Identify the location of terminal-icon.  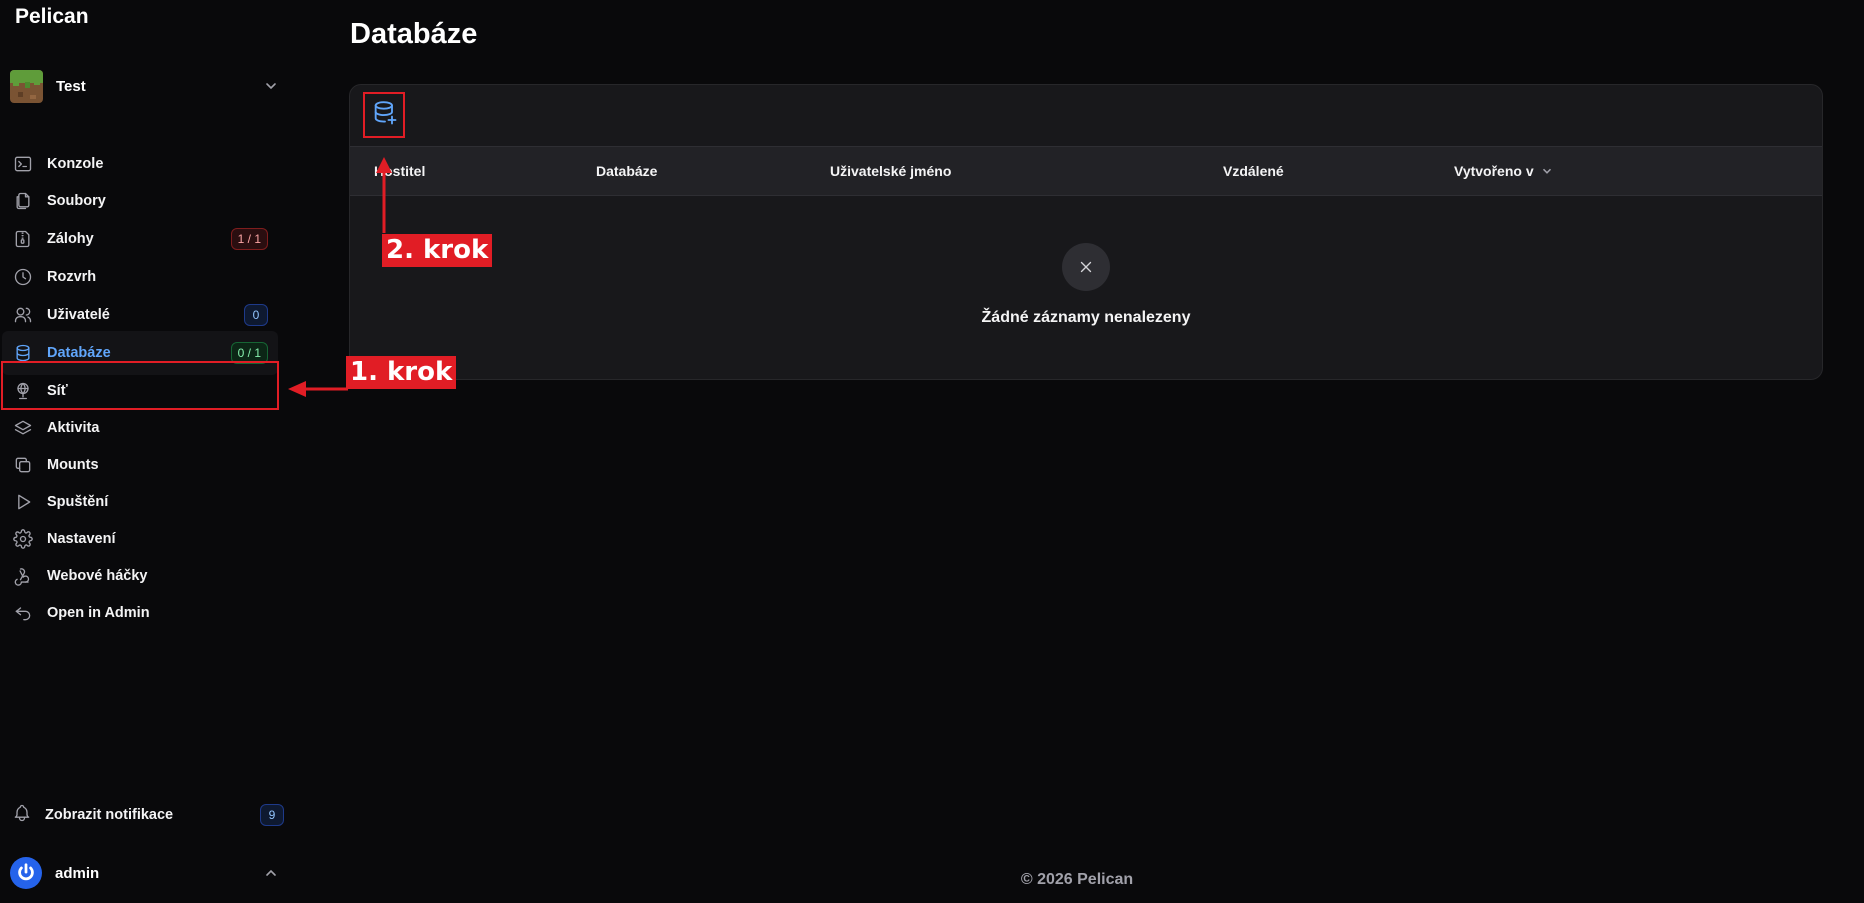
(23, 164).